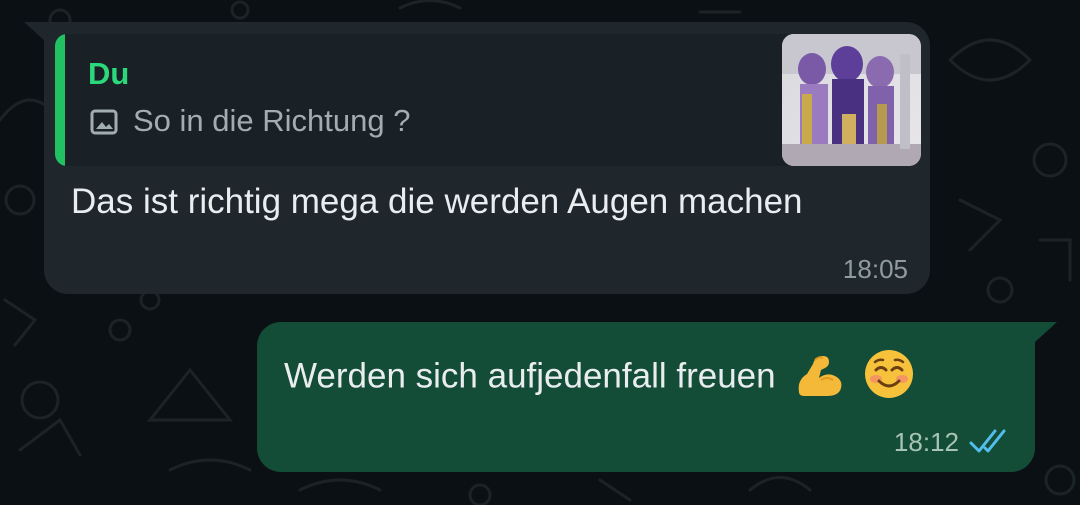 The width and height of the screenshot is (1080, 505). I want to click on quote-thumbnail, so click(851, 100).